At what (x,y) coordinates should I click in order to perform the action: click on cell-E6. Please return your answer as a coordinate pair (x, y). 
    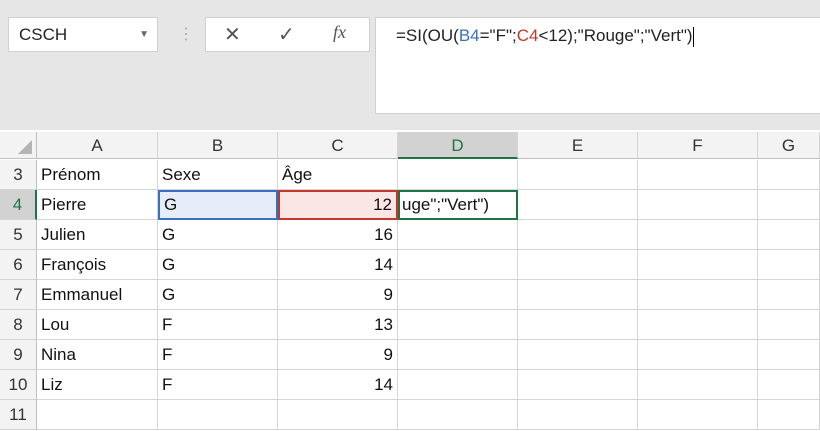
    Looking at the image, I should click on (578, 265).